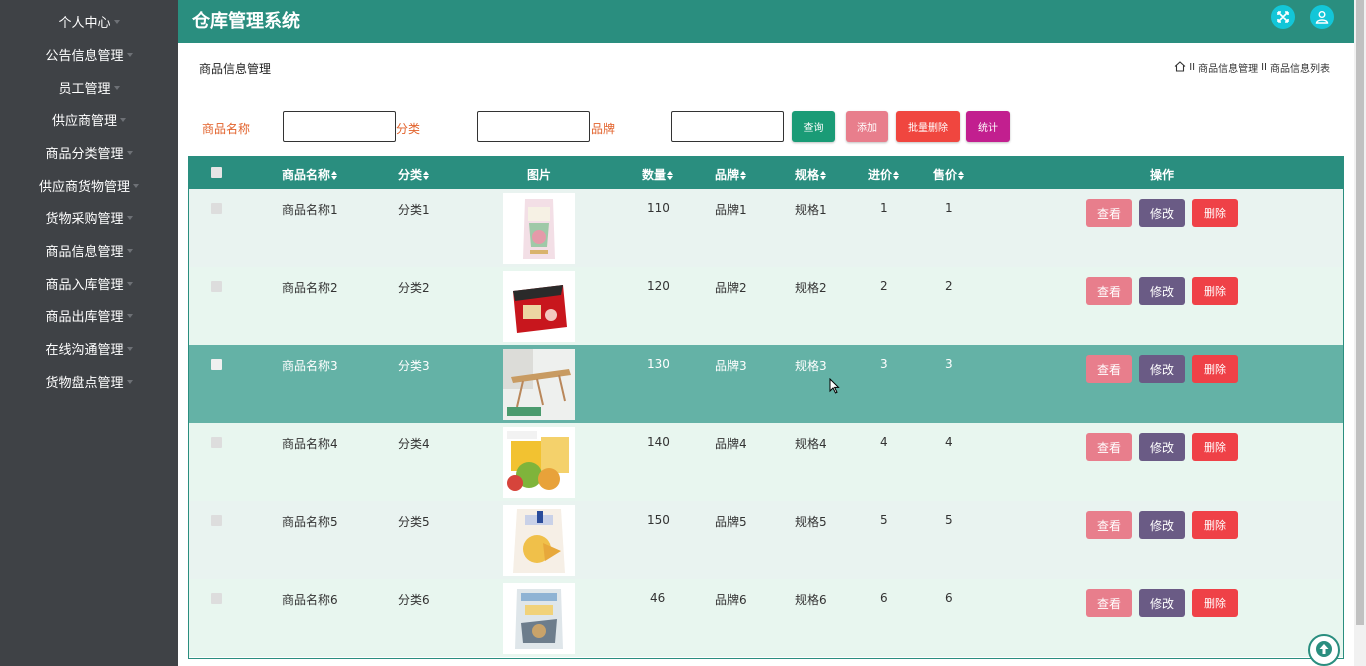 The image size is (1366, 666). I want to click on name-filter-input, so click(339, 126).